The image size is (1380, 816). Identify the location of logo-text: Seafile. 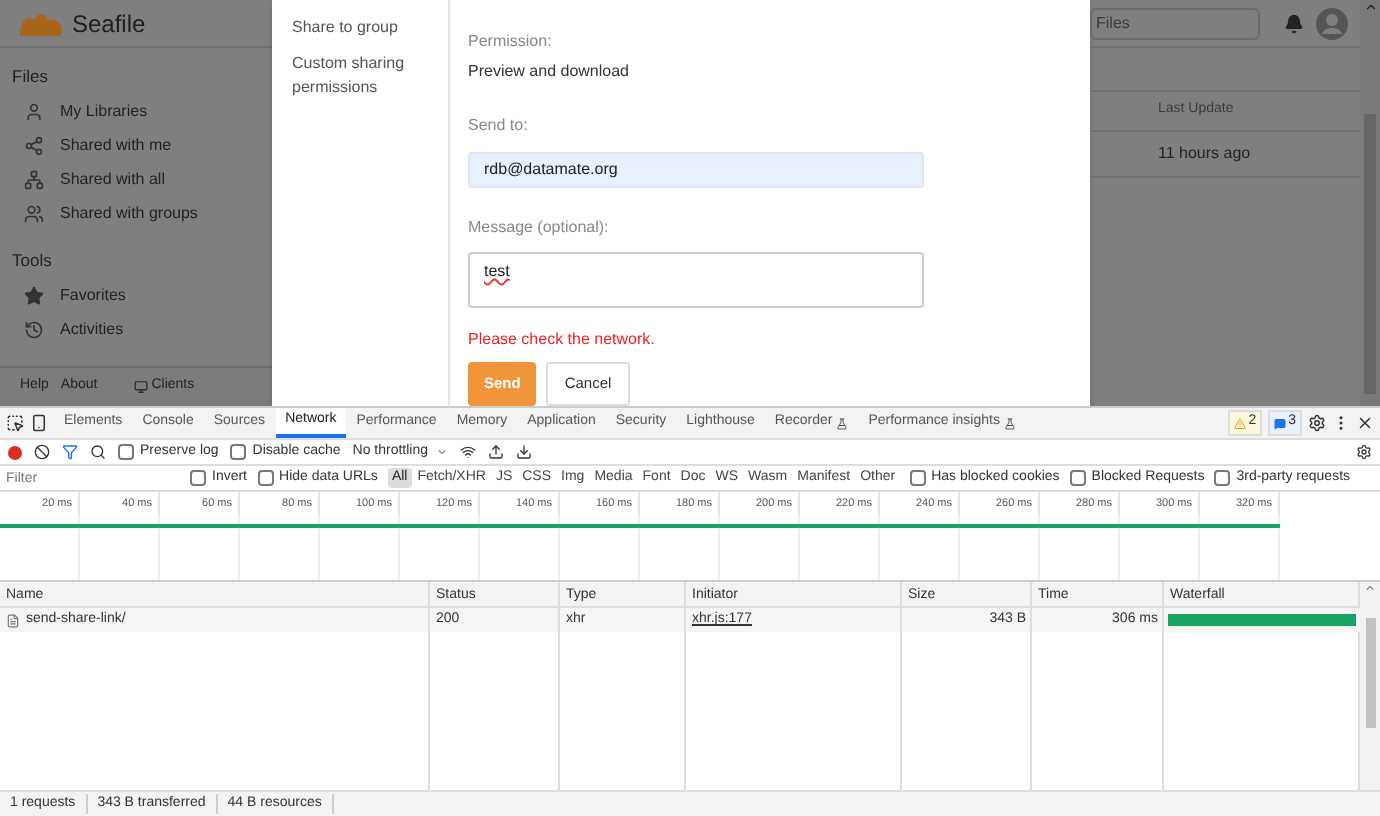
(109, 24).